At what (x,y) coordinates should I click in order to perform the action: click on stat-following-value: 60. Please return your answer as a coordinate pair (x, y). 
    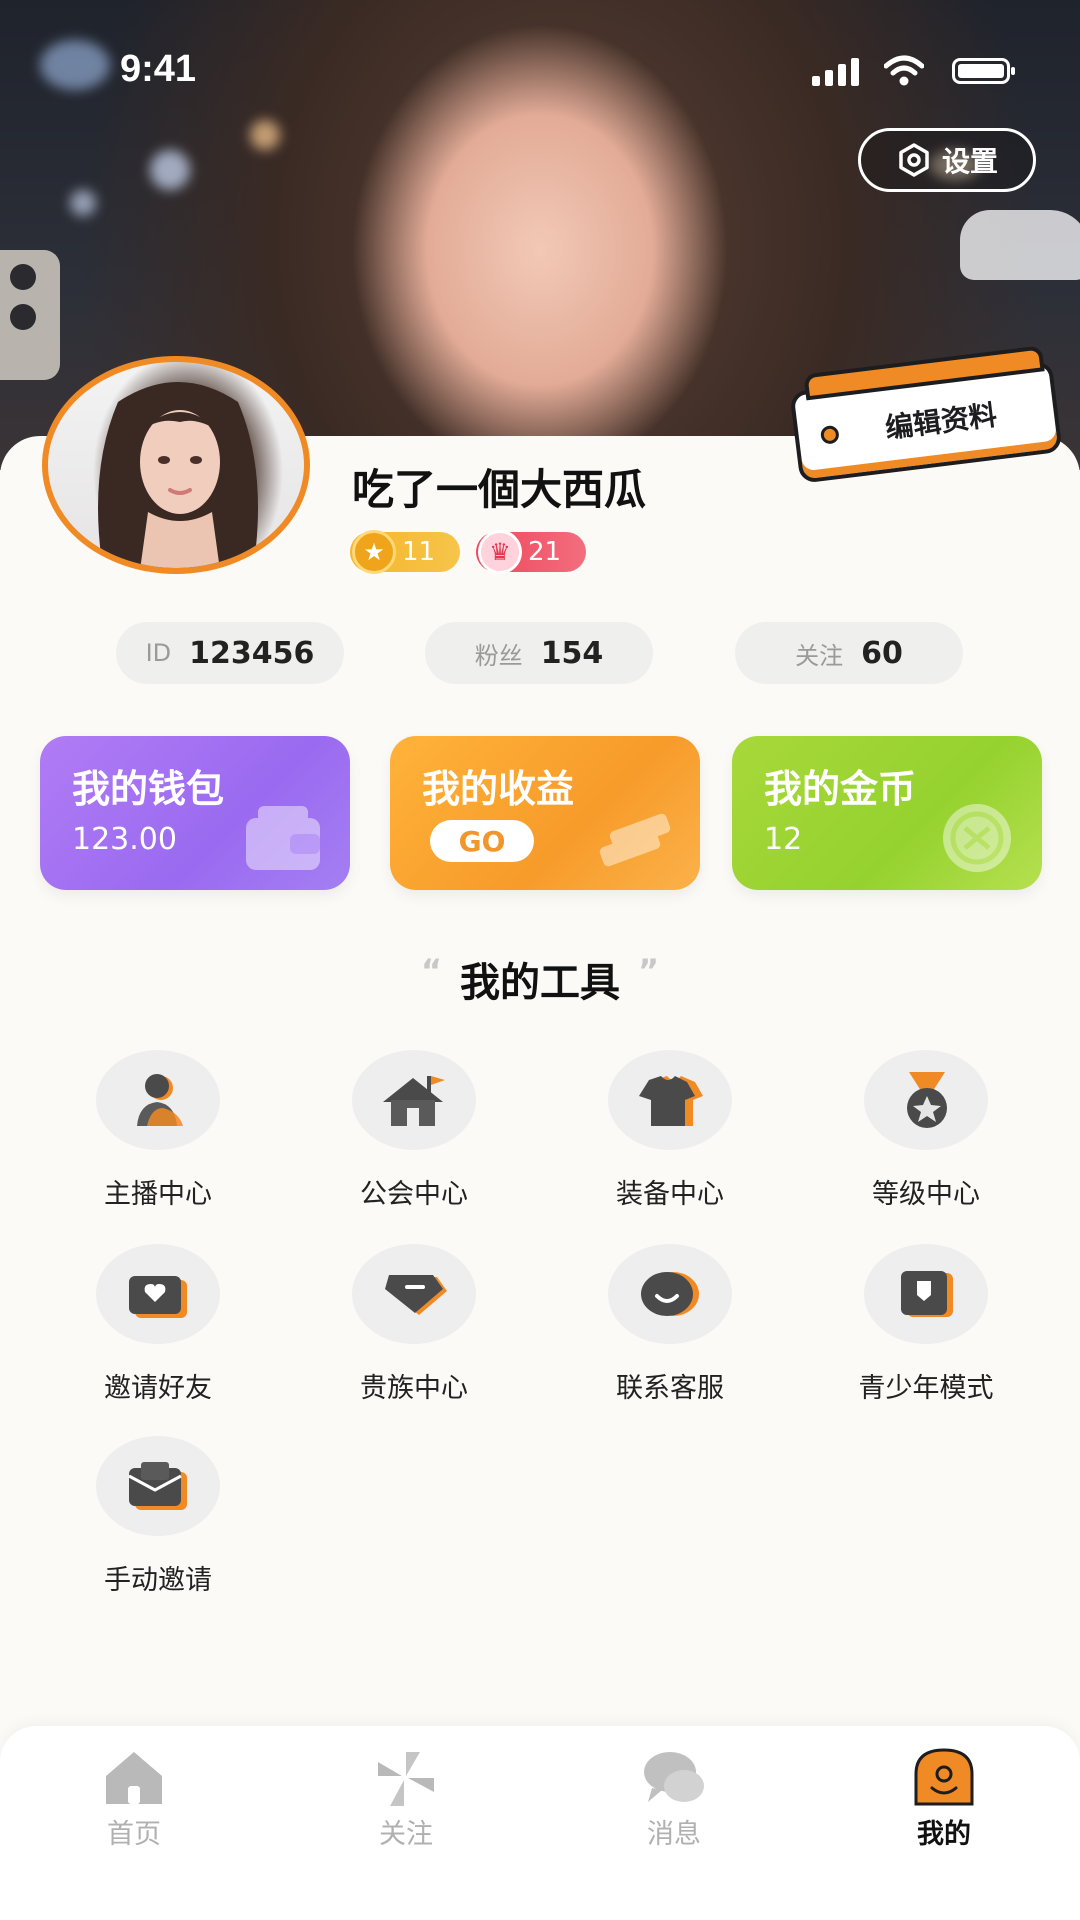
    Looking at the image, I should click on (882, 653).